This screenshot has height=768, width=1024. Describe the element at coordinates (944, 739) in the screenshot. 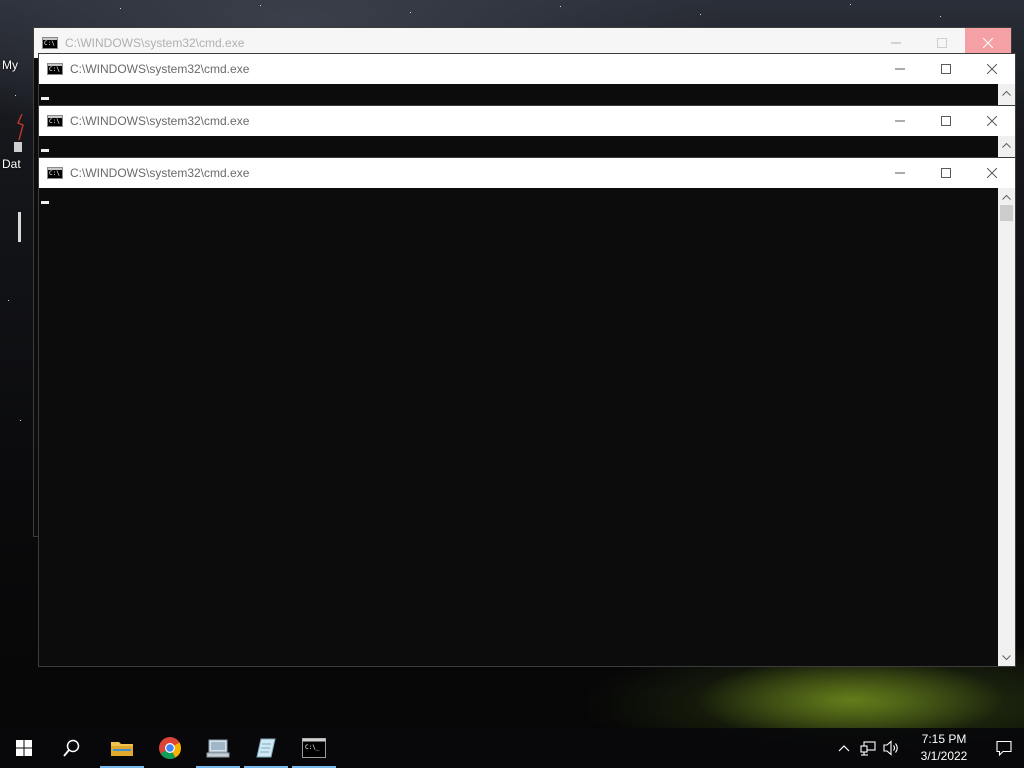

I see `clock-time: 7:15 PM` at that location.